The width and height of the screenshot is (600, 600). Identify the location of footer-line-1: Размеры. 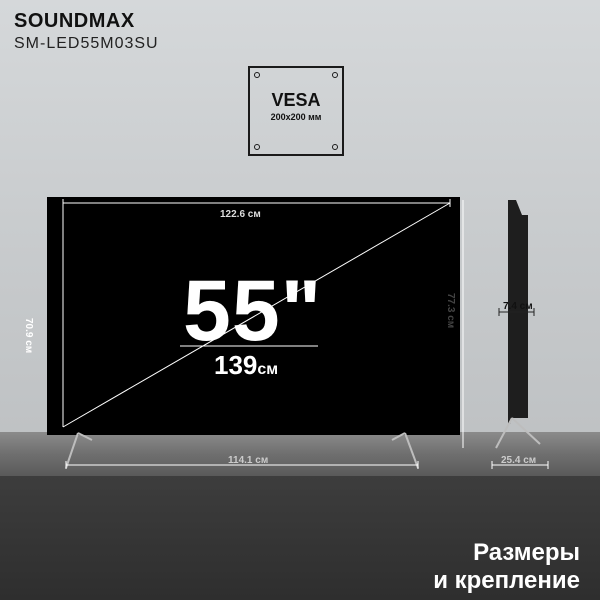
(526, 552).